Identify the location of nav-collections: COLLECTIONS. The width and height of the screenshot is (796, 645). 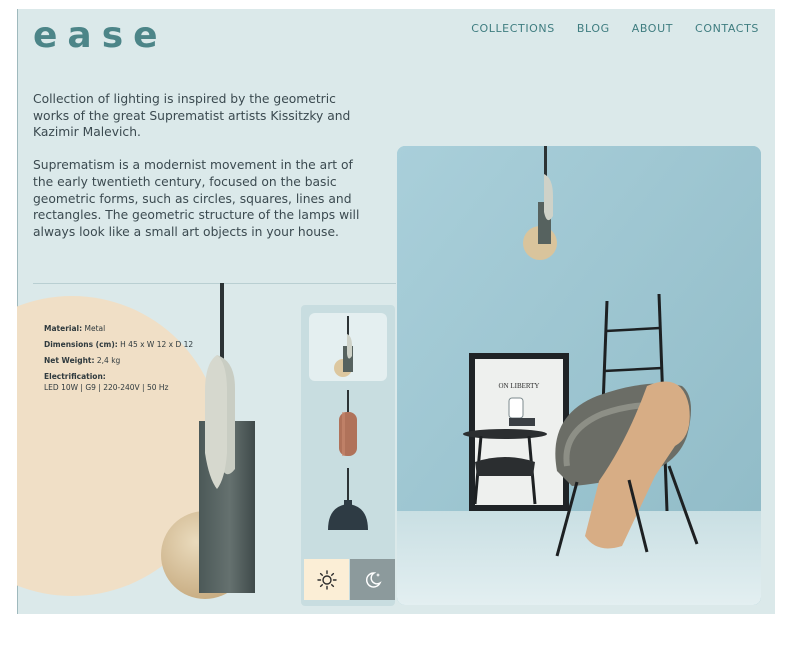
(513, 28).